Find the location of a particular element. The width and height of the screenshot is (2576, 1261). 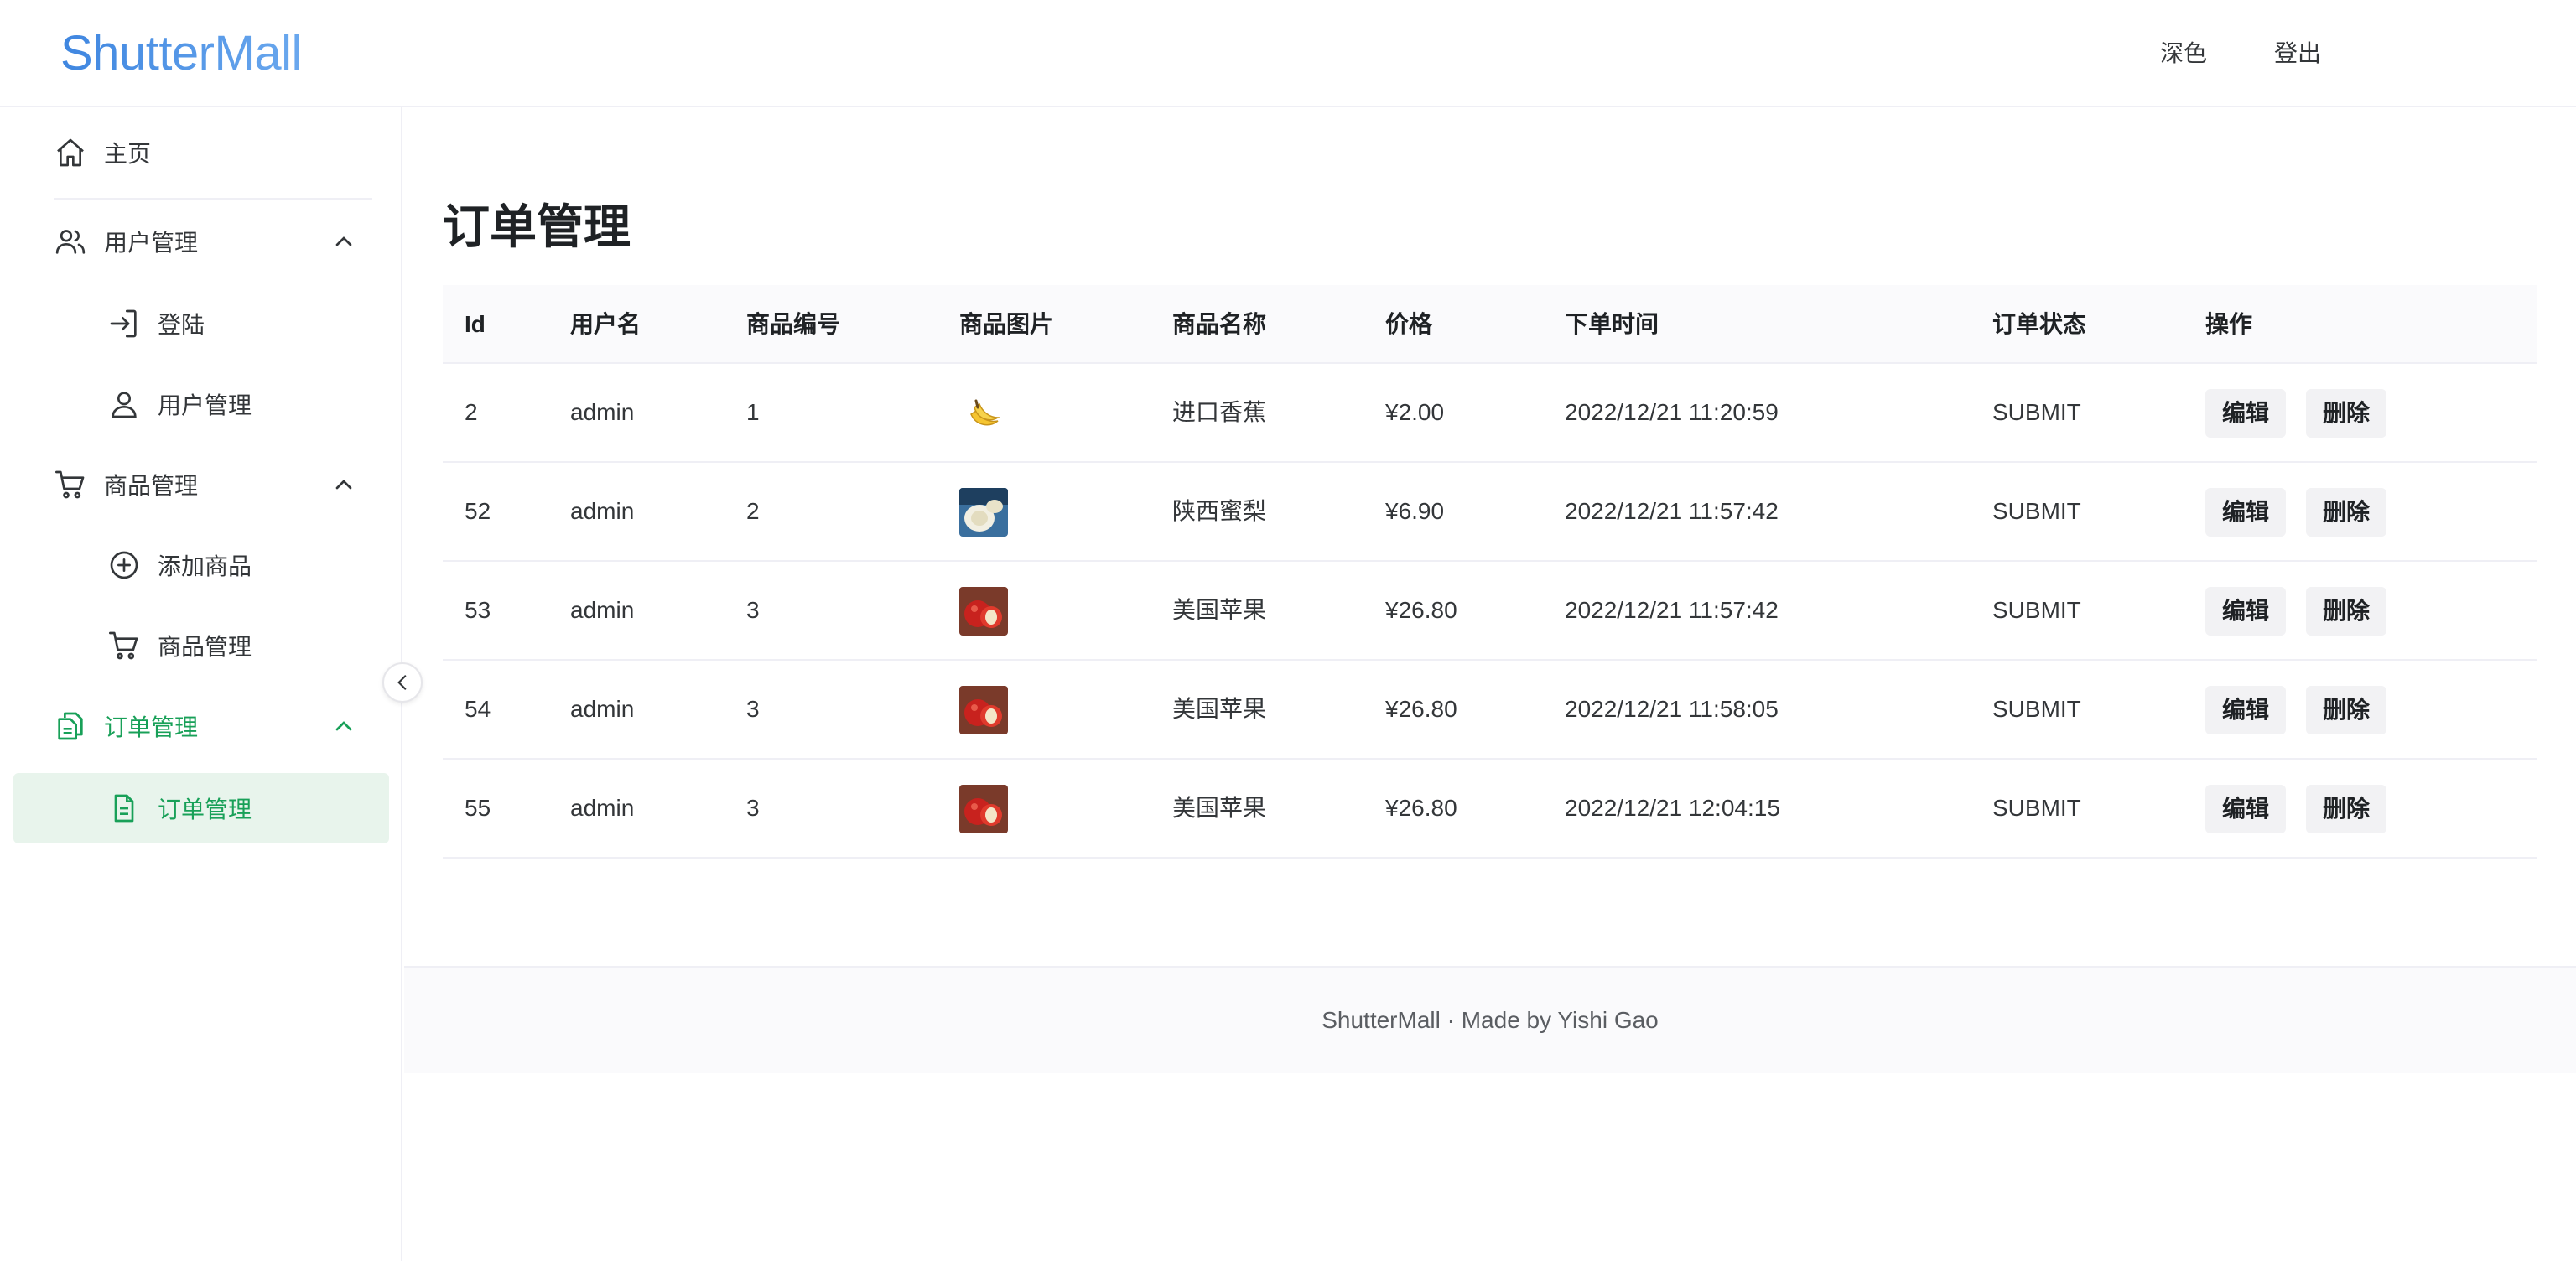

users-icon is located at coordinates (70, 242).